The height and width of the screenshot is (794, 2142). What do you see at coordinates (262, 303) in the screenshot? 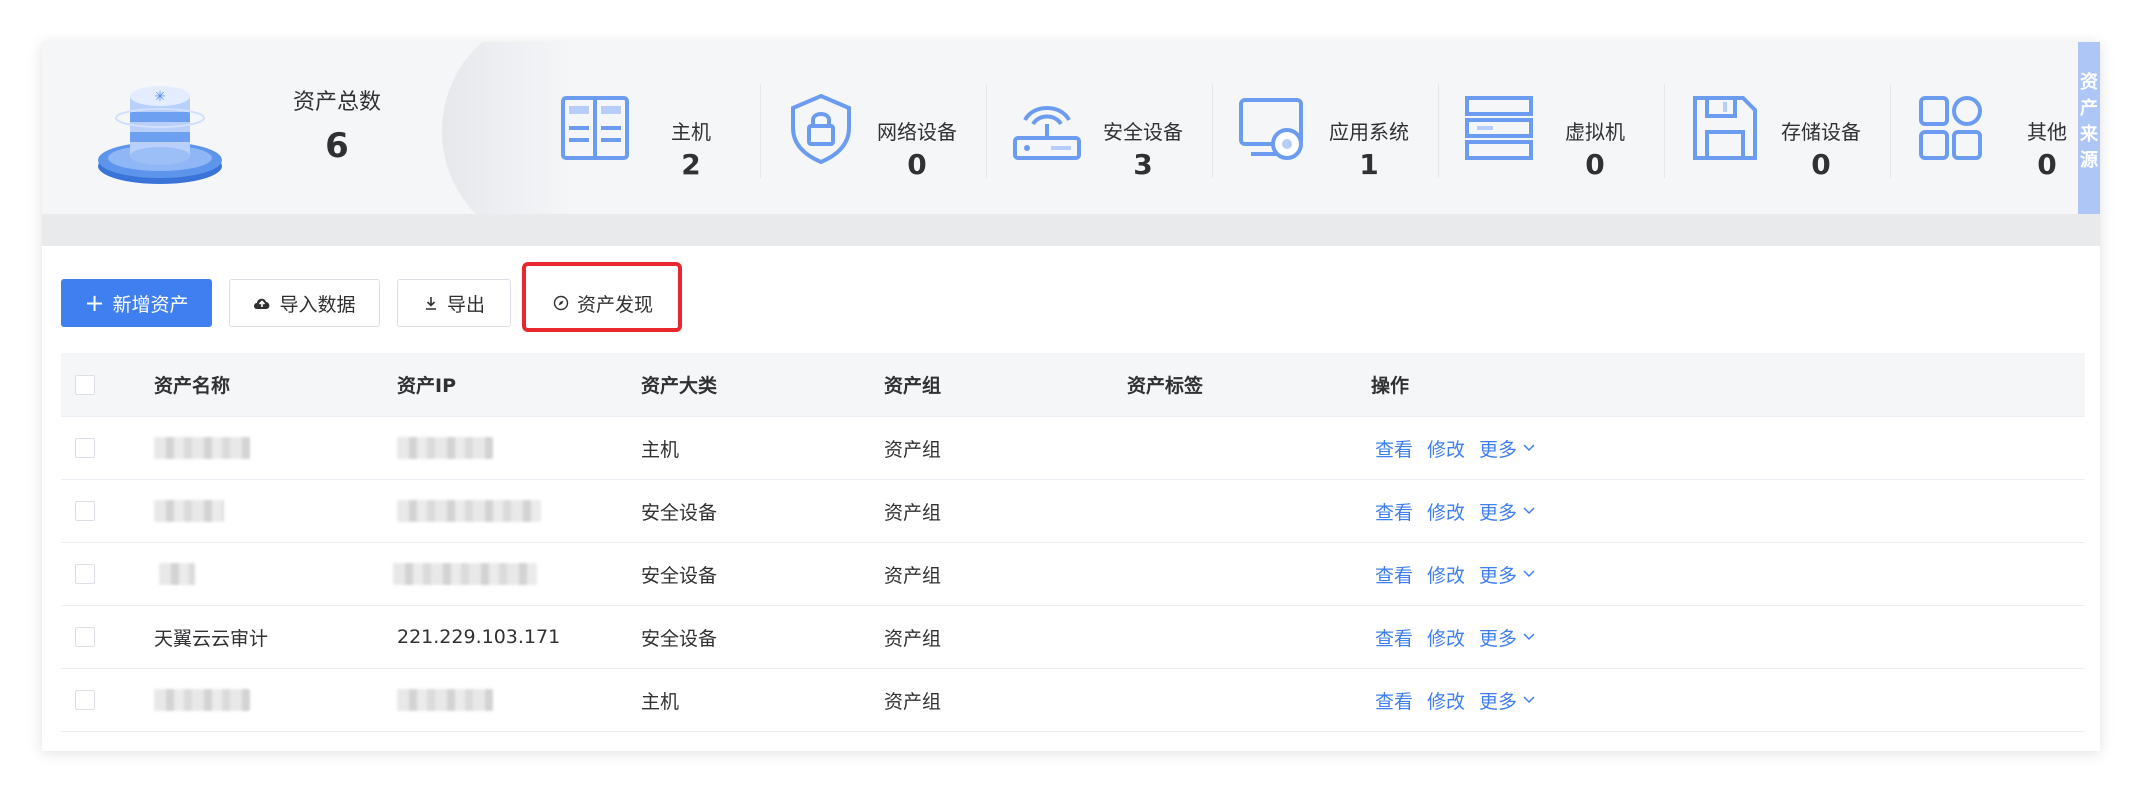
I see `cloud-upload-icon` at bounding box center [262, 303].